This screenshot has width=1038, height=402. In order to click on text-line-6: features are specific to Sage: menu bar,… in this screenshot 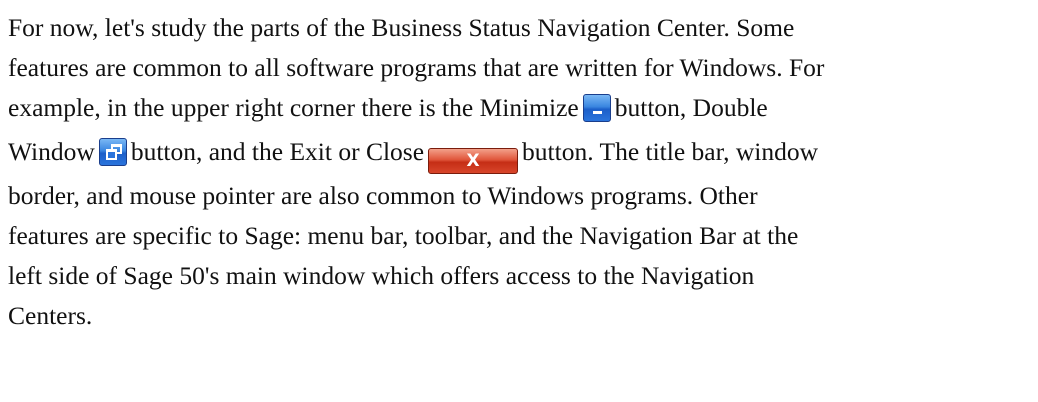, I will do `click(403, 235)`.